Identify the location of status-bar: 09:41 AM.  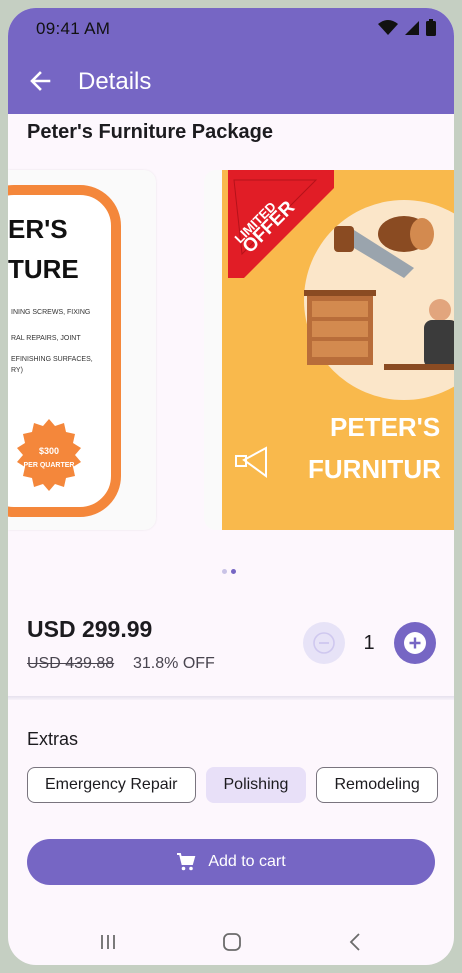
(231, 28).